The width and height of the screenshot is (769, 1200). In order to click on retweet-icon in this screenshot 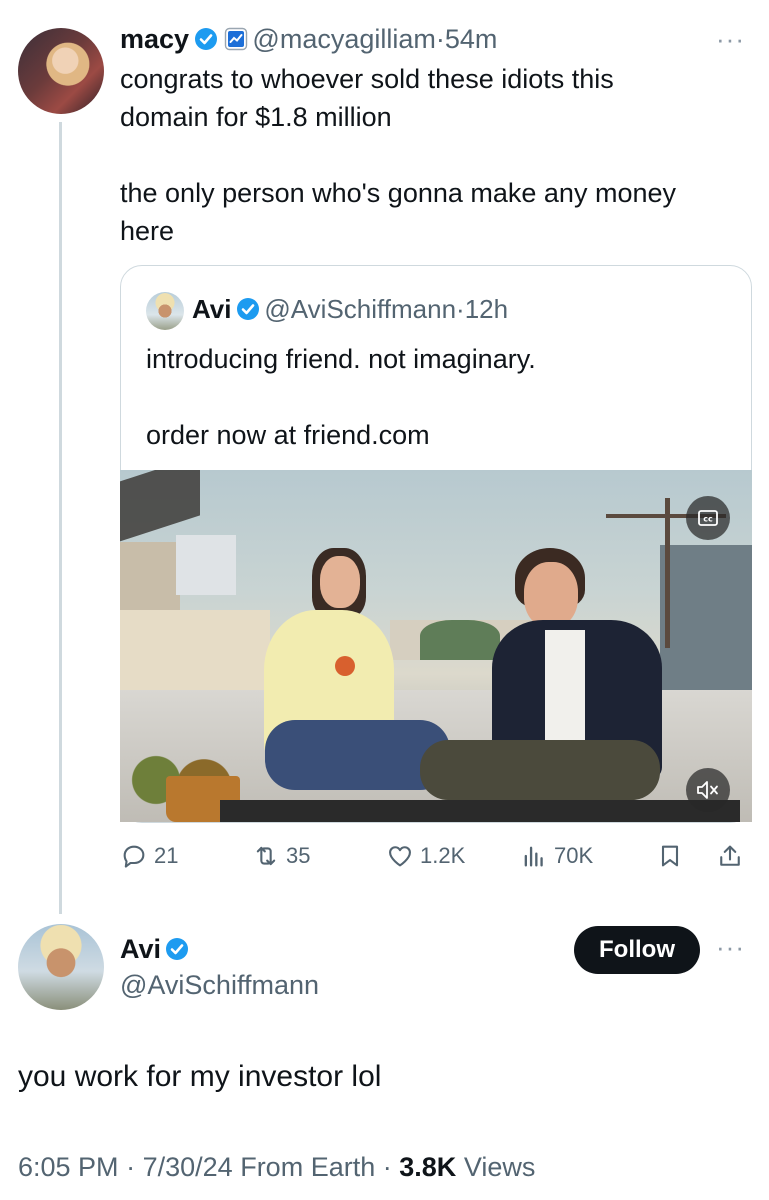, I will do `click(266, 856)`.